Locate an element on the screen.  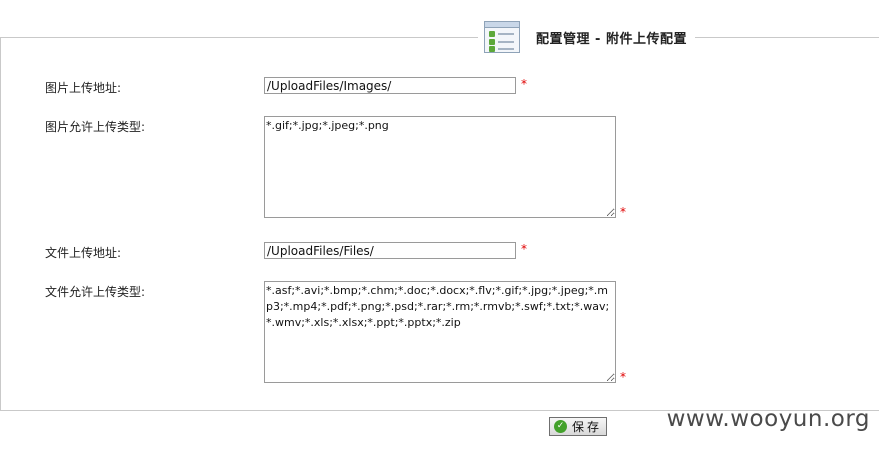
save-button: ✓ 保存 is located at coordinates (578, 426).